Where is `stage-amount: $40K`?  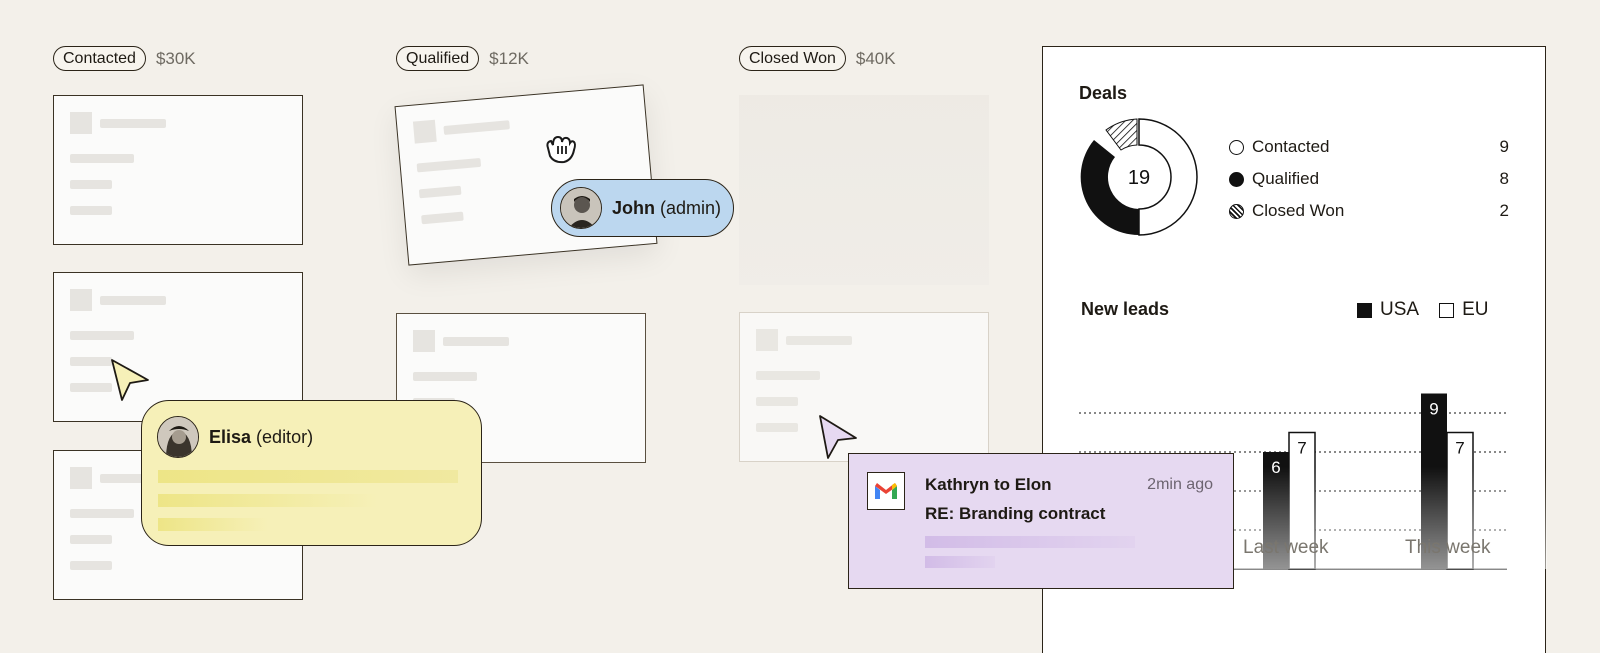
stage-amount: $40K is located at coordinates (875, 58).